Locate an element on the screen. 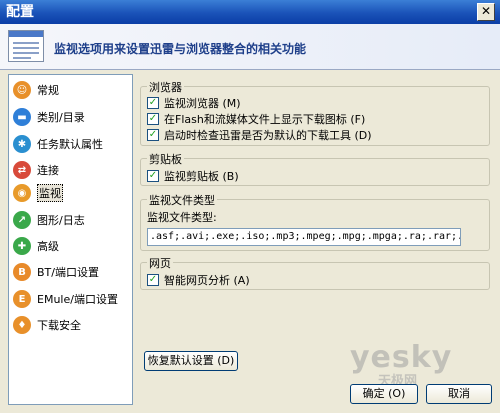  settings-panel-icon is located at coordinates (26, 46).